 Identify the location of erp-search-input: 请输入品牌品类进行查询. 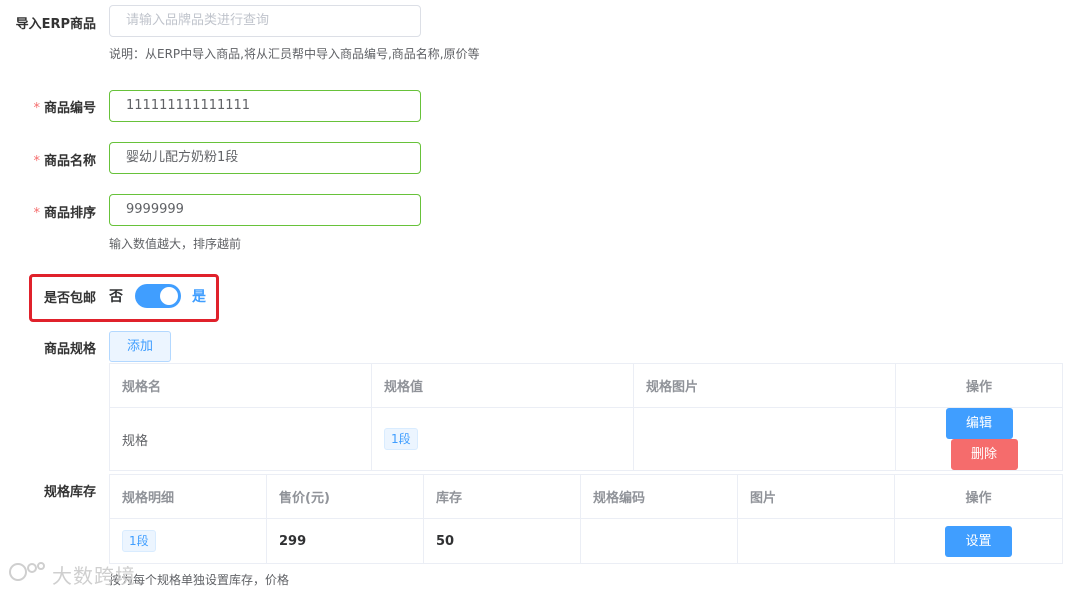
(265, 21).